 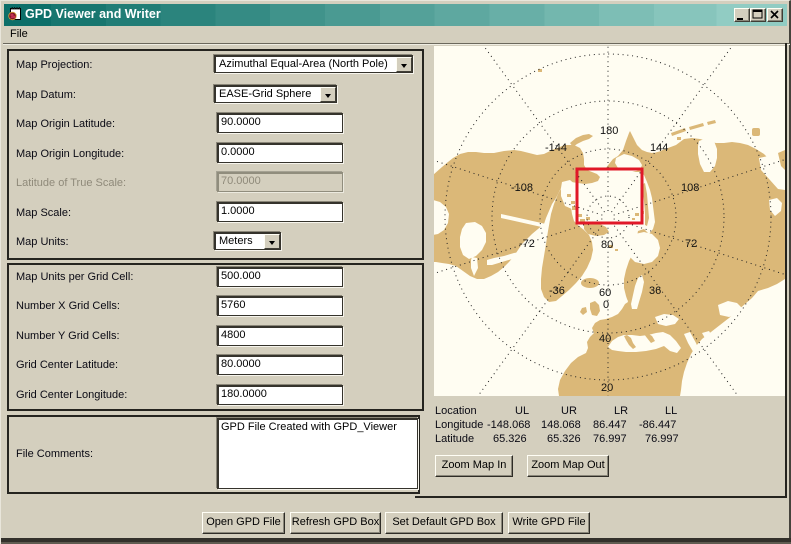 What do you see at coordinates (527, 244) in the screenshot?
I see `svg-text: -72` at bounding box center [527, 244].